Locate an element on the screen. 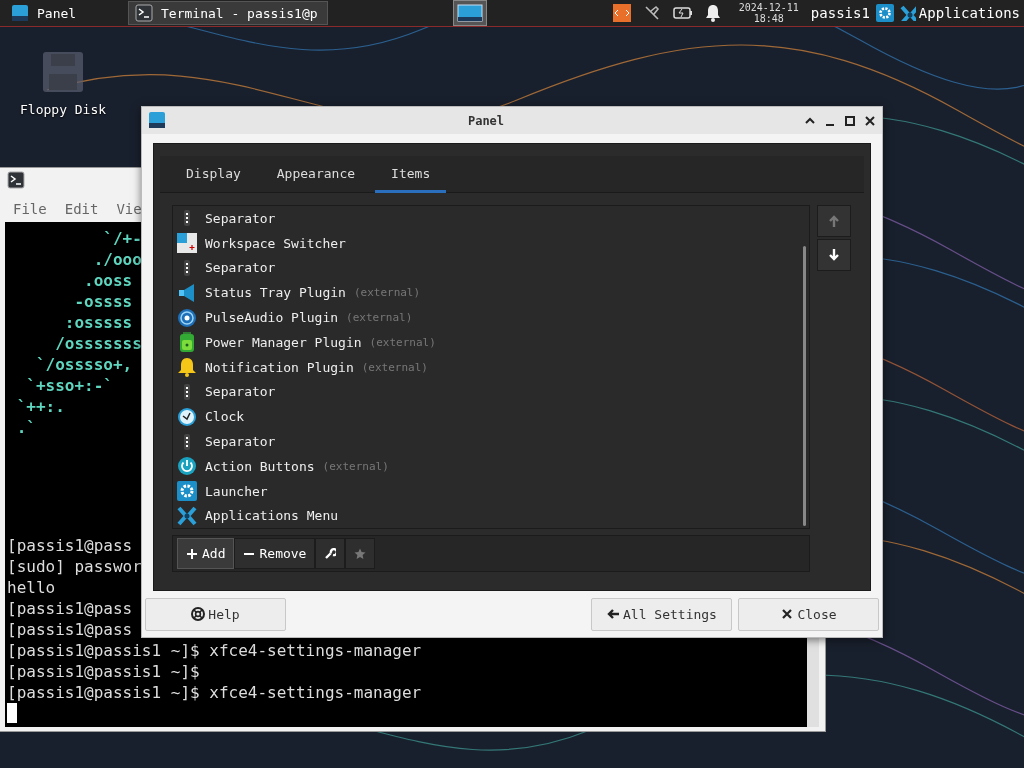 The height and width of the screenshot is (768, 1024). workspace-button is located at coordinates (470, 13).